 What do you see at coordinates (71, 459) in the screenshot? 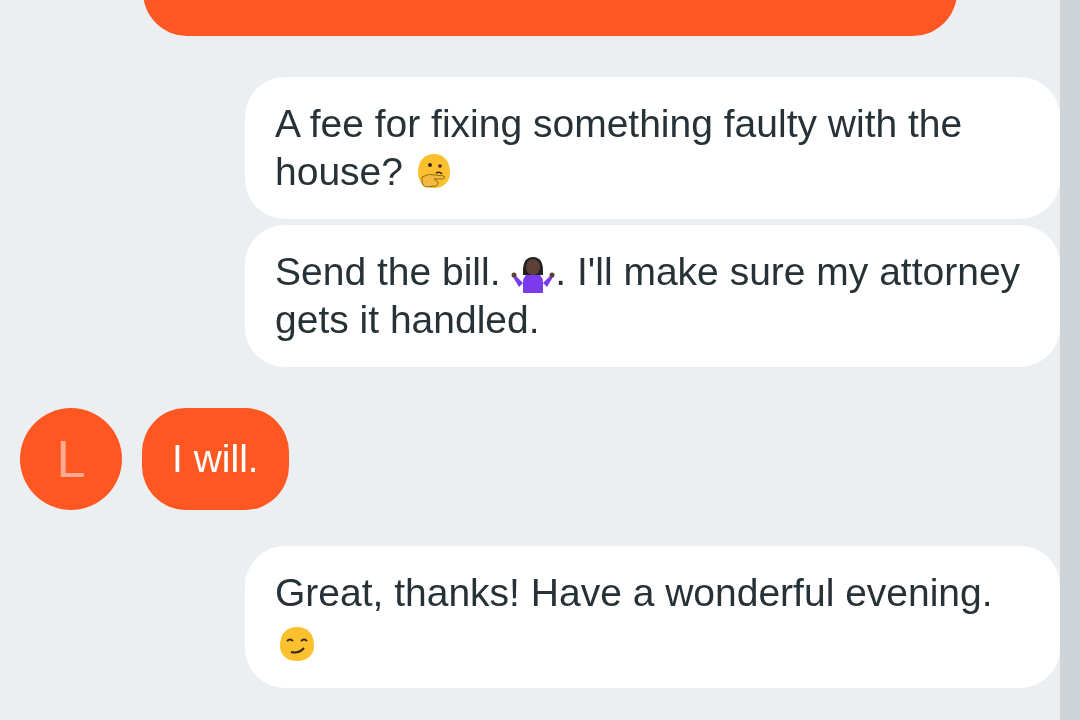
I see `avatar: L` at bounding box center [71, 459].